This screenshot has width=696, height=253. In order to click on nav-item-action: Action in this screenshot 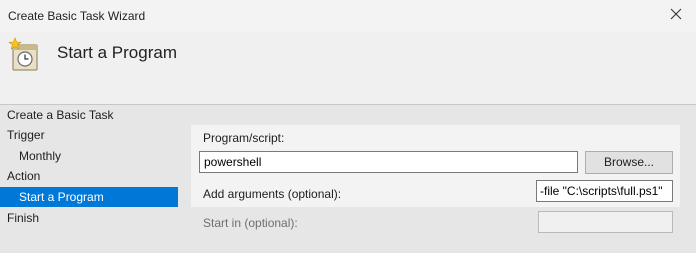, I will do `click(89, 176)`.